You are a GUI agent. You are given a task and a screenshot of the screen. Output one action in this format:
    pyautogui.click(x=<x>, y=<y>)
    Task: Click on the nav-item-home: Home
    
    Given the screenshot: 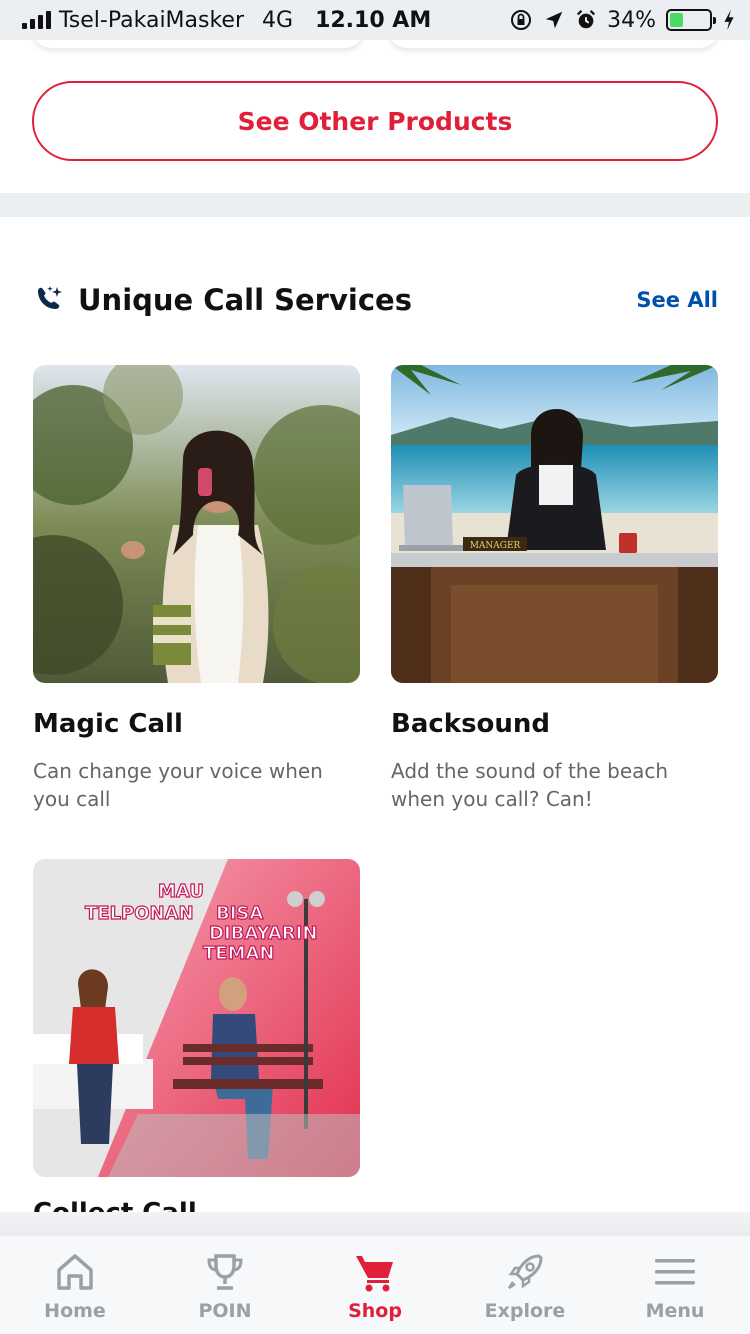 What is the action you would take?
    pyautogui.click(x=75, y=1285)
    